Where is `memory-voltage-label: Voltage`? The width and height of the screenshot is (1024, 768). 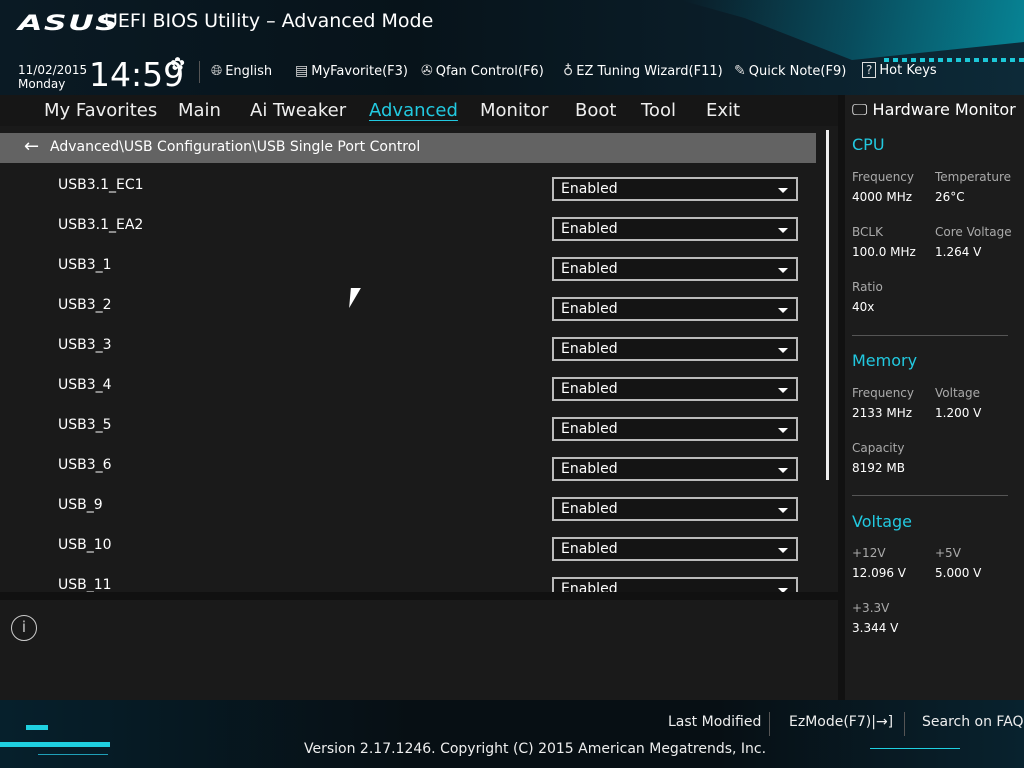
memory-voltage-label: Voltage is located at coordinates (958, 393).